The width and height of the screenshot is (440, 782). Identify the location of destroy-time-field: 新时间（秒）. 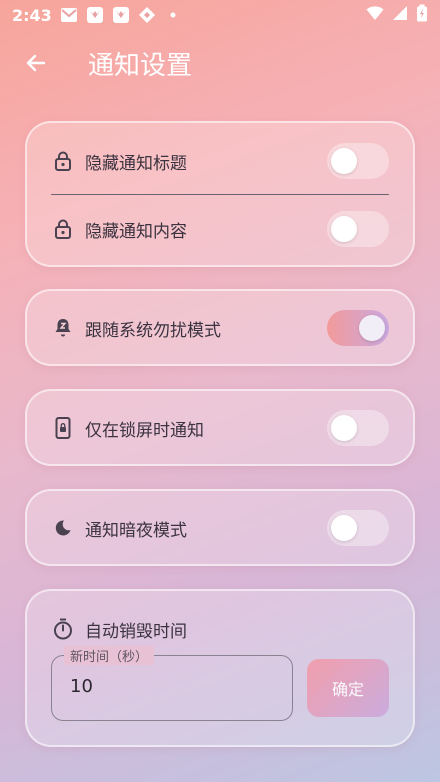
(172, 683).